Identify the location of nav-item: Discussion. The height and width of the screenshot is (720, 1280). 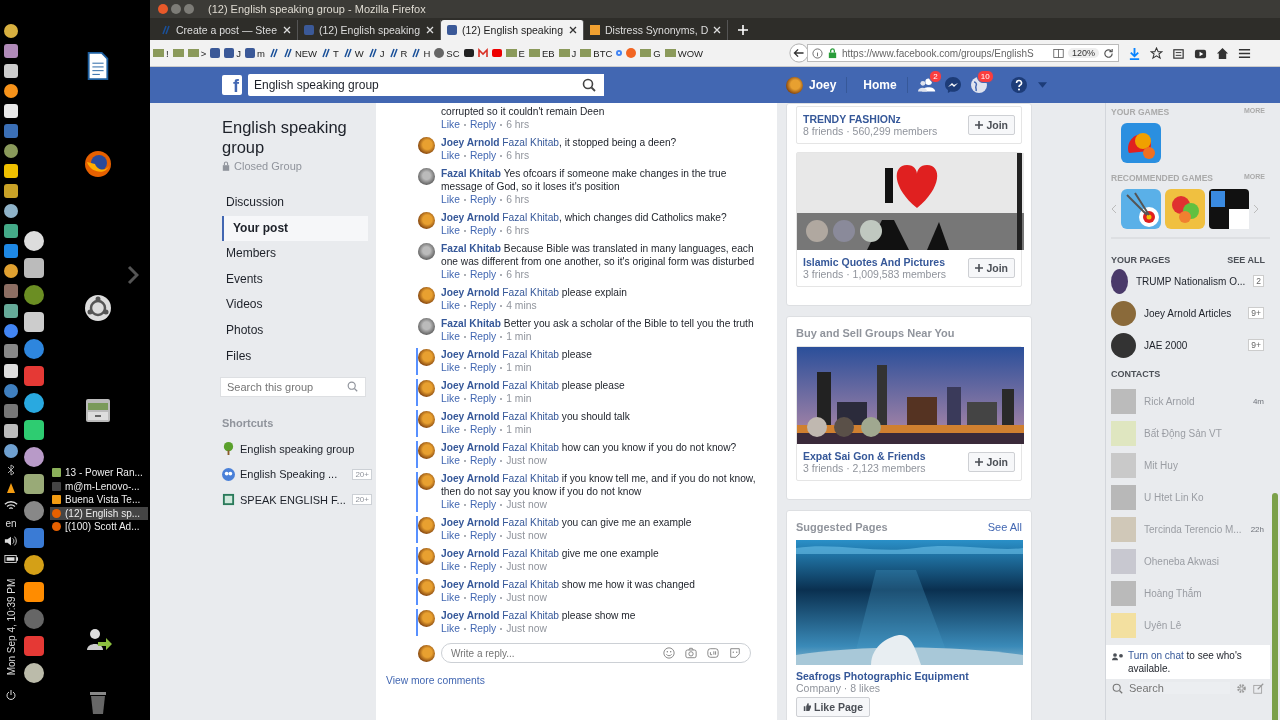
(295, 203).